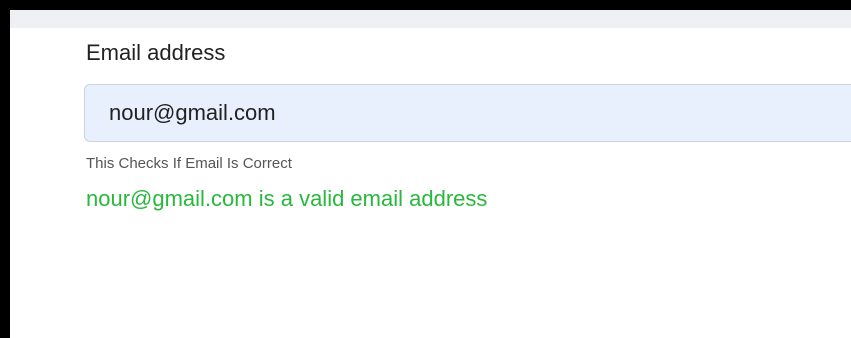 The height and width of the screenshot is (338, 851). What do you see at coordinates (189, 163) in the screenshot?
I see `email-help-text: This Checks If Email Is Correct` at bounding box center [189, 163].